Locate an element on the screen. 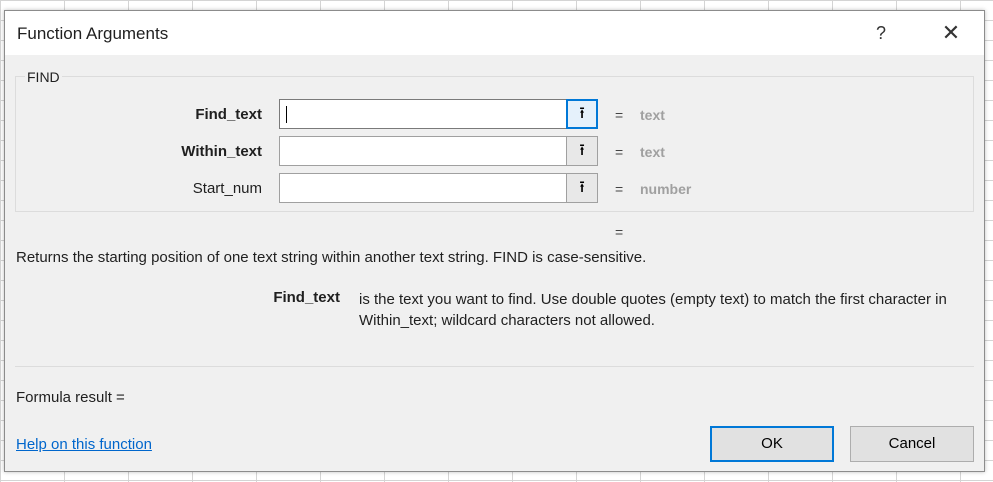 The image size is (993, 482). help-on-function-link: Help on this function is located at coordinates (84, 444).